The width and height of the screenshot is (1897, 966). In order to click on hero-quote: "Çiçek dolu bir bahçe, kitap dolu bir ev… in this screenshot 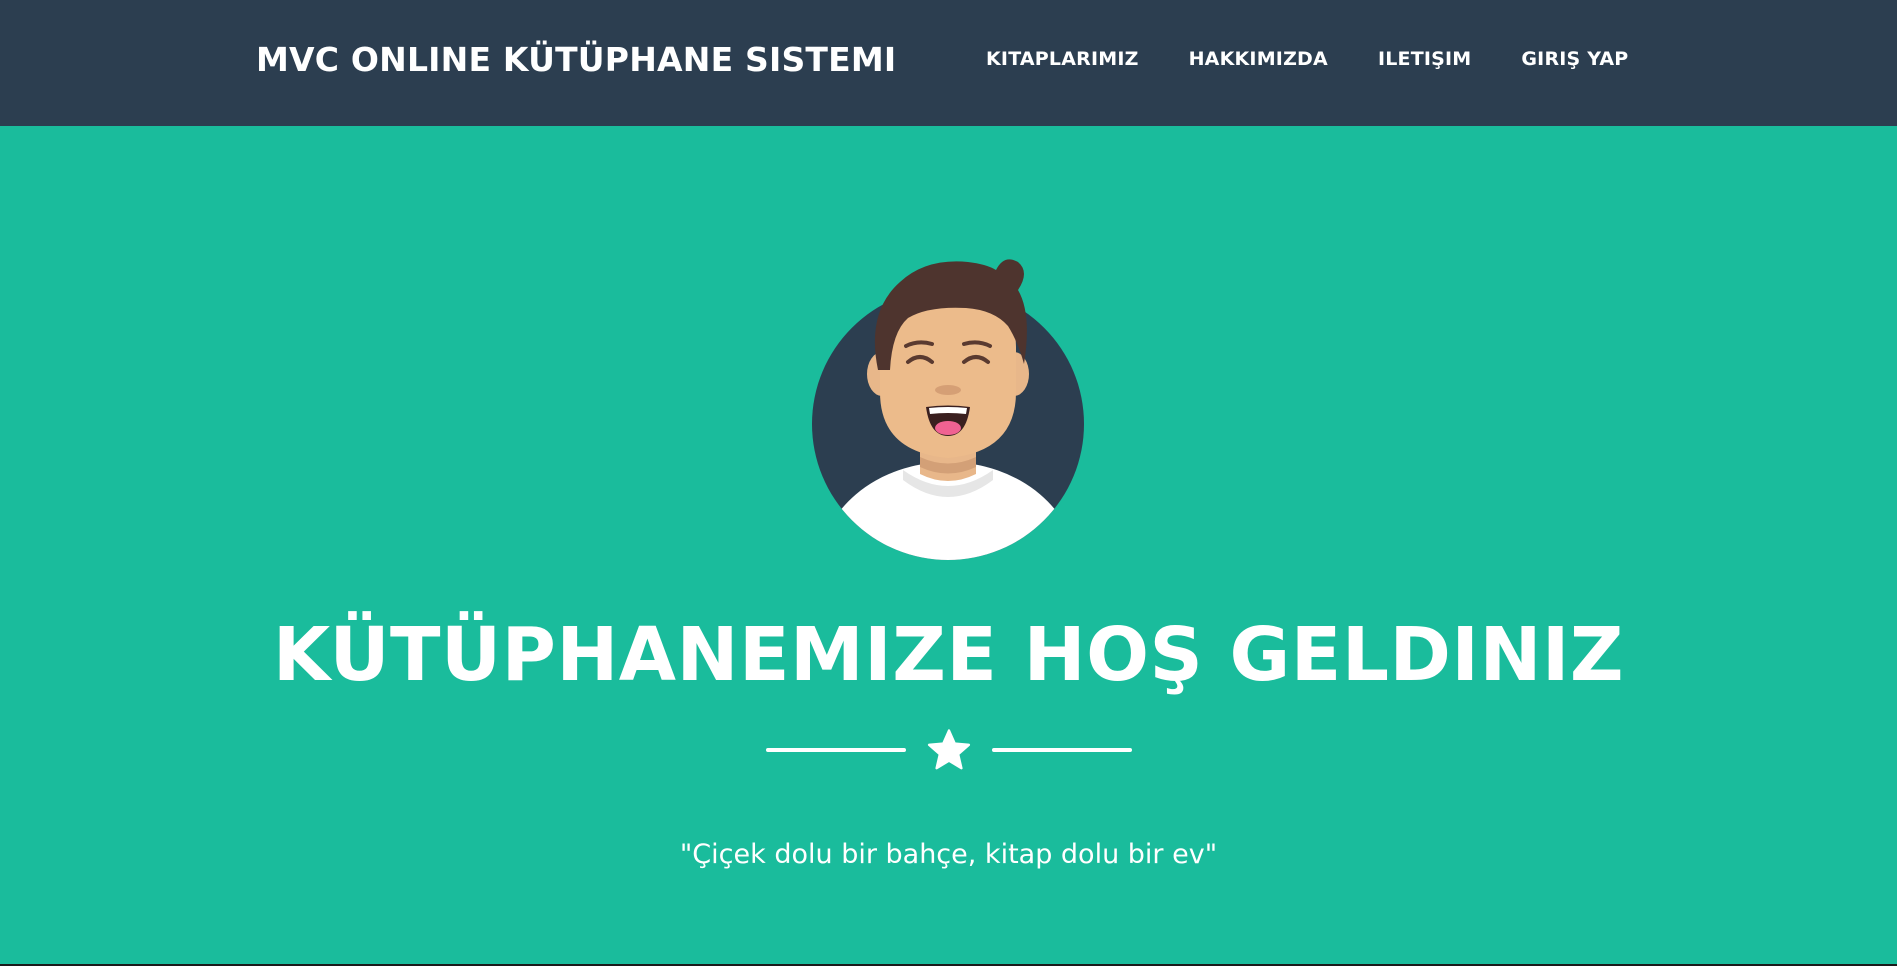, I will do `click(948, 854)`.